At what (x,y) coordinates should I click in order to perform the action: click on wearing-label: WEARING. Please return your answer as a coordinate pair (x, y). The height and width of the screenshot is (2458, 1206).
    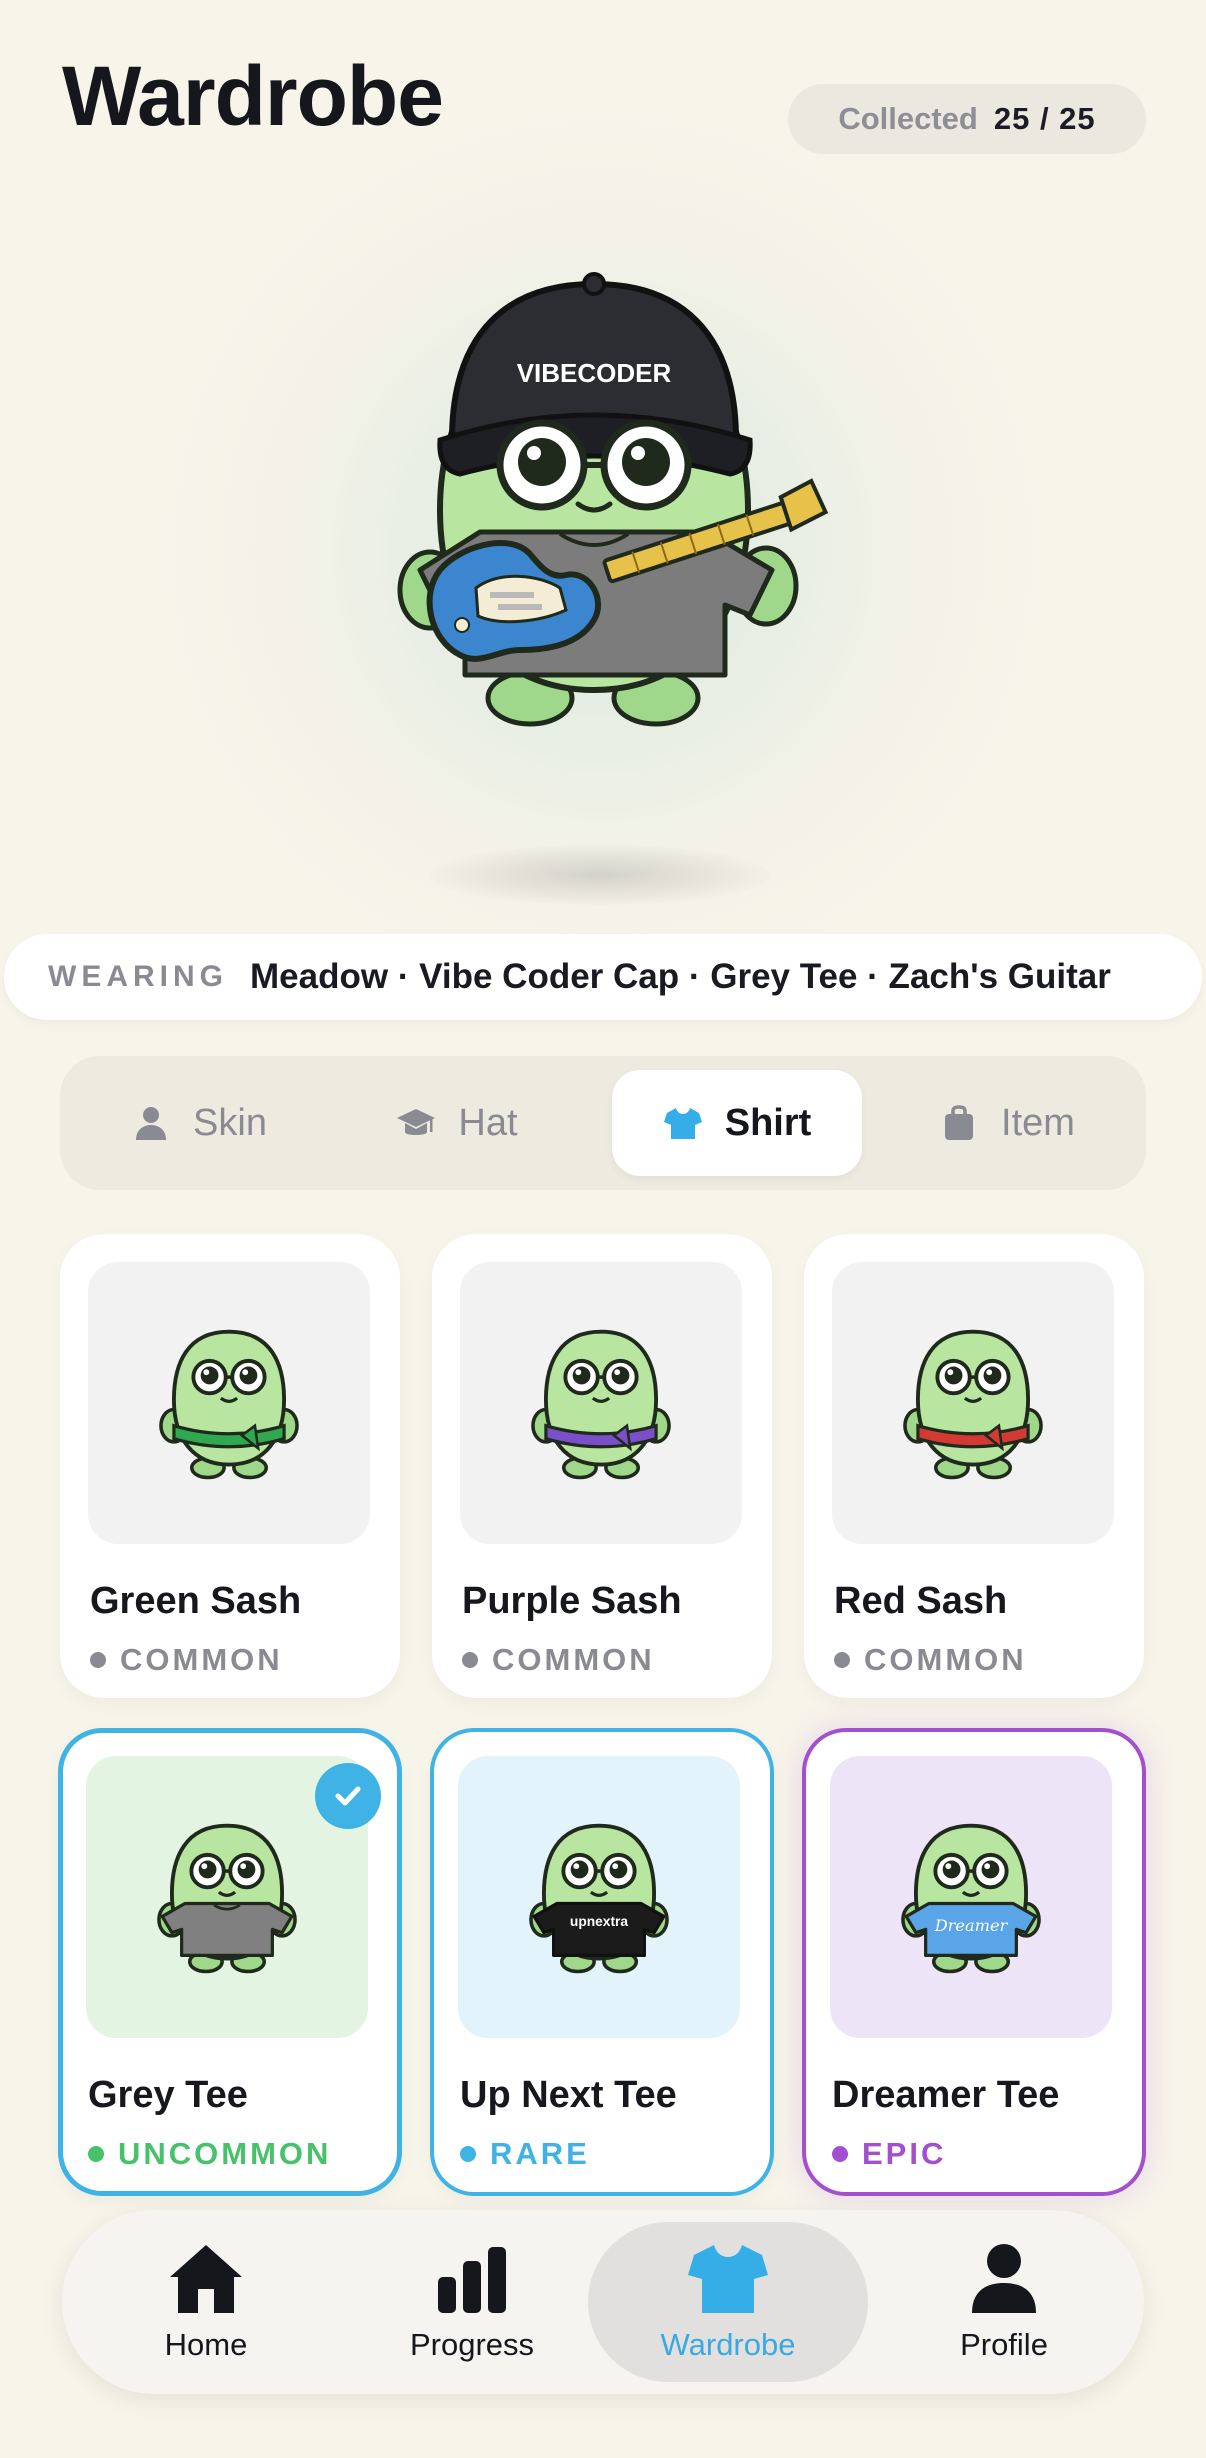
    Looking at the image, I should click on (138, 976).